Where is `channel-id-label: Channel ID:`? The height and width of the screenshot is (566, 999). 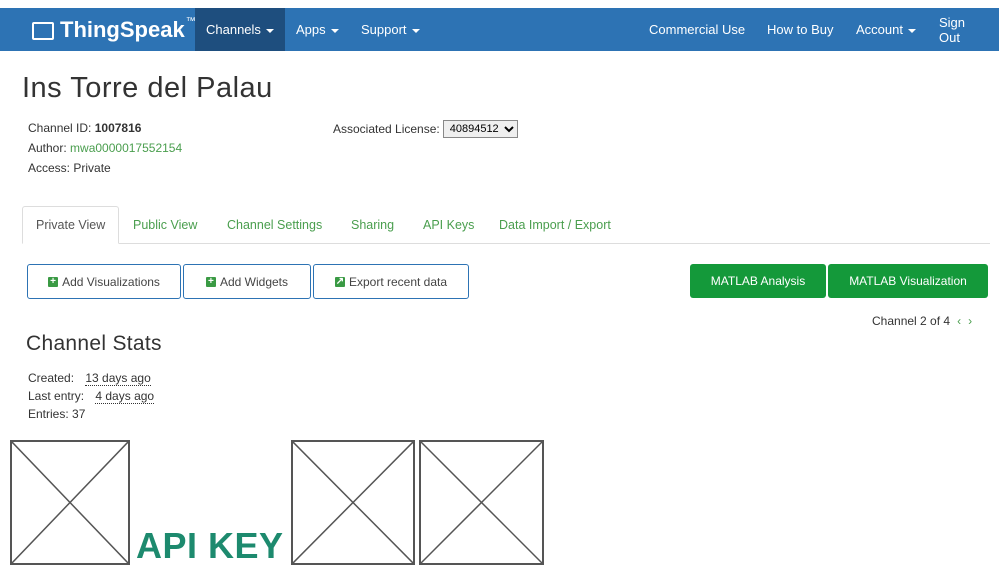
channel-id-label: Channel ID: is located at coordinates (60, 128).